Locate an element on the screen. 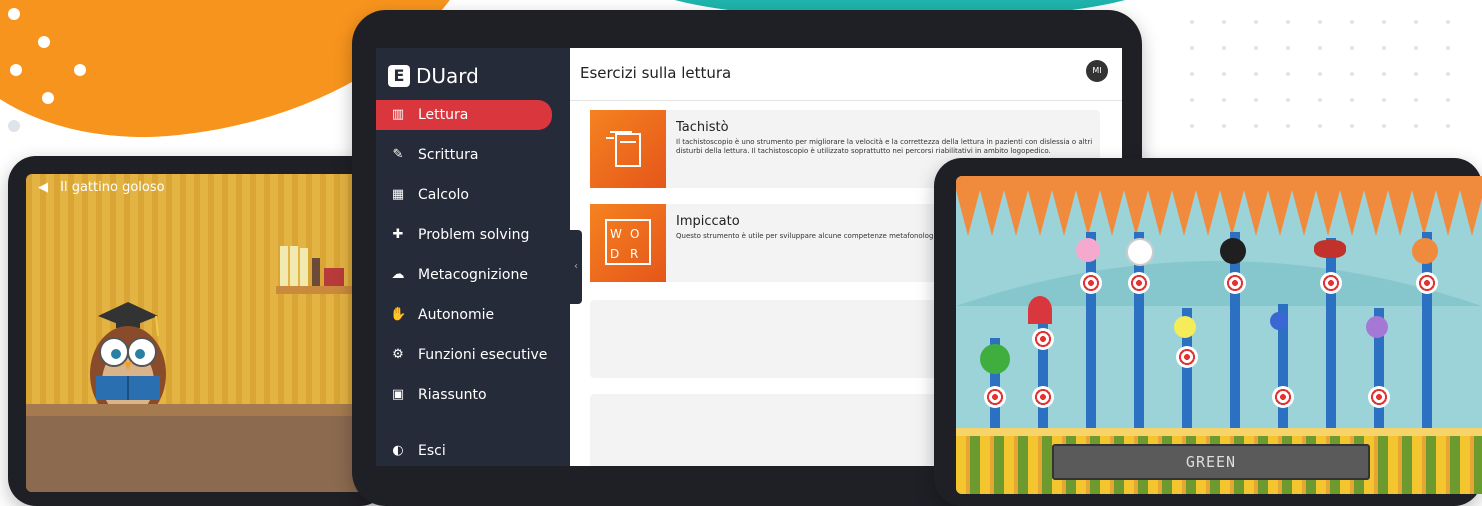  wrapped-candy-icon is located at coordinates (1330, 249).